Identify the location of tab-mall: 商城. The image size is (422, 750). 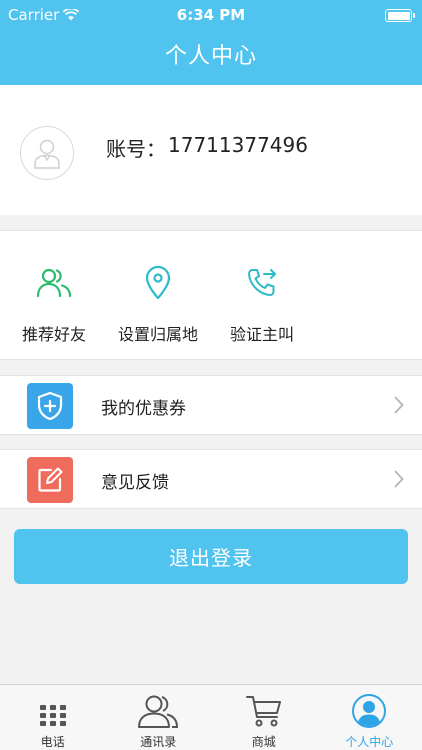
(264, 717).